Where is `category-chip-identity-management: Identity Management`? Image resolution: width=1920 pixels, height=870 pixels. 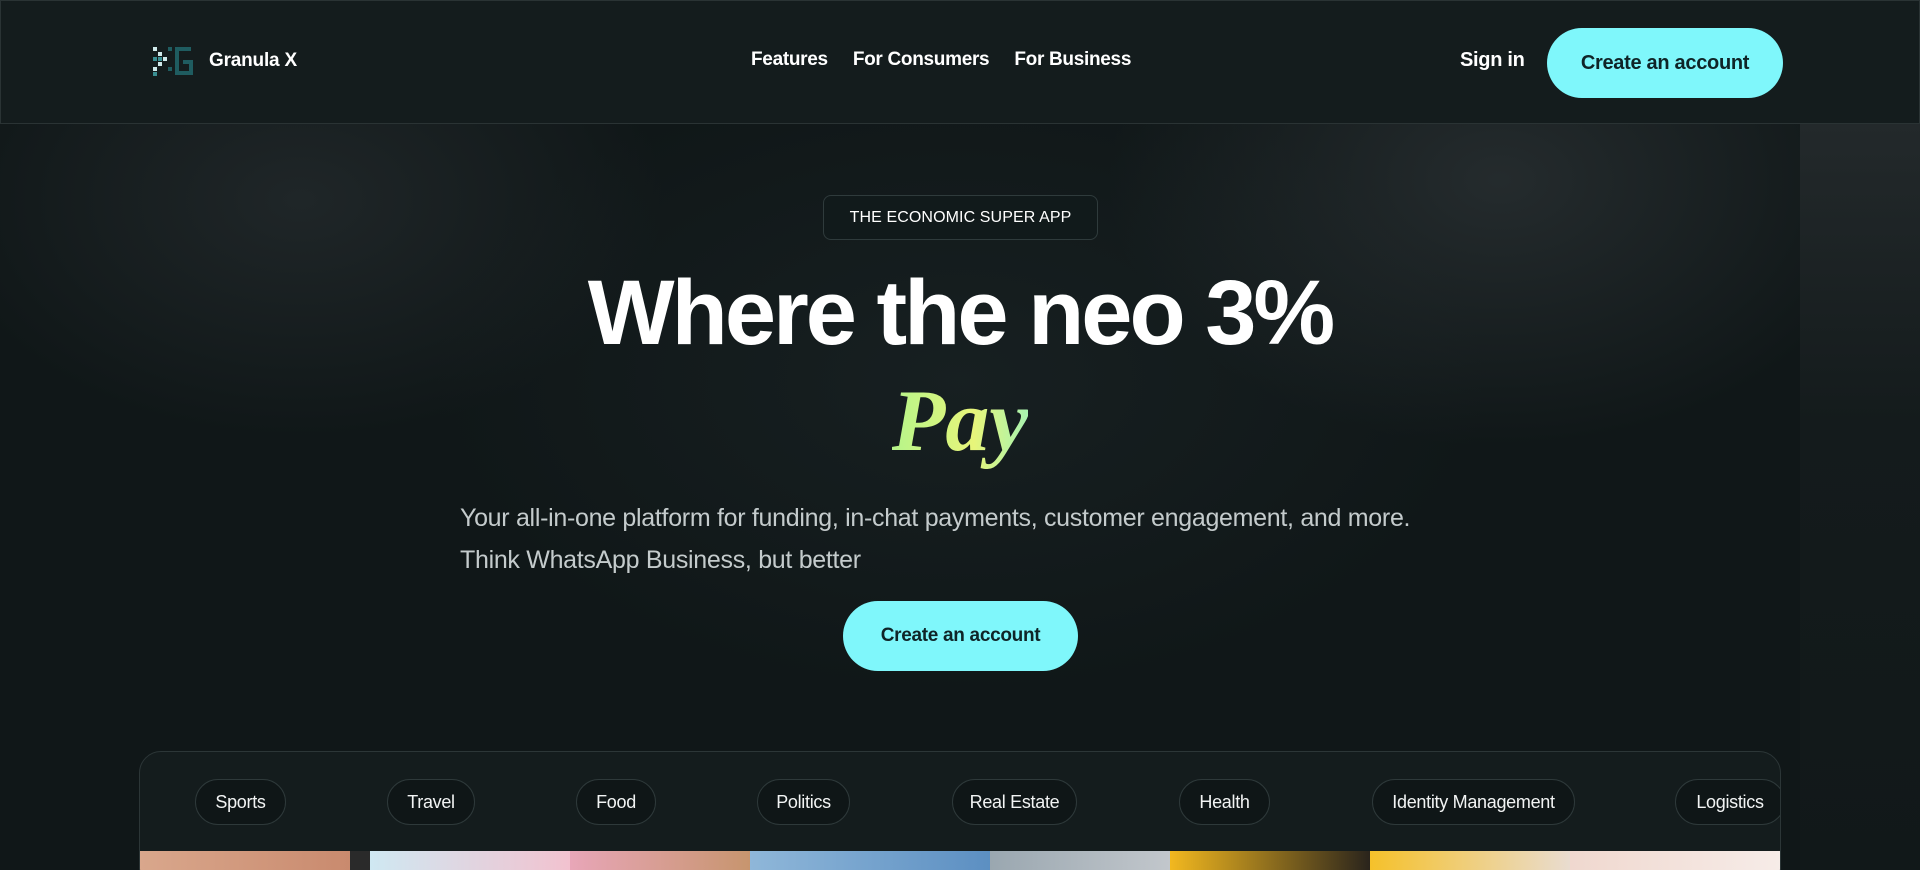
category-chip-identity-management: Identity Management is located at coordinates (1473, 802).